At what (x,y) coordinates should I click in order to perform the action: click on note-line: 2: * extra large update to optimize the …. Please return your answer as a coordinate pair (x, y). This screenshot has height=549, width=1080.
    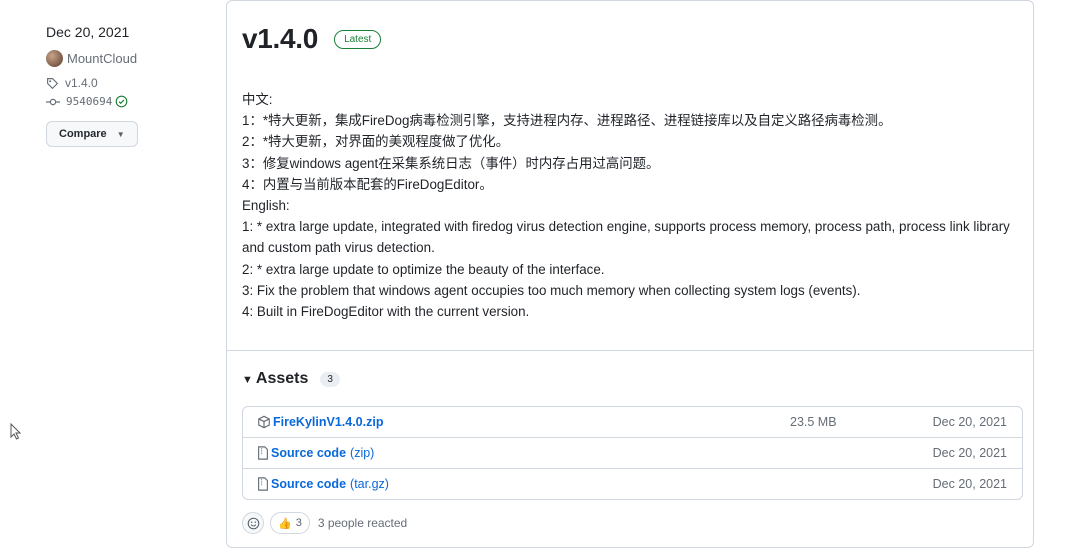
    Looking at the image, I should click on (423, 269).